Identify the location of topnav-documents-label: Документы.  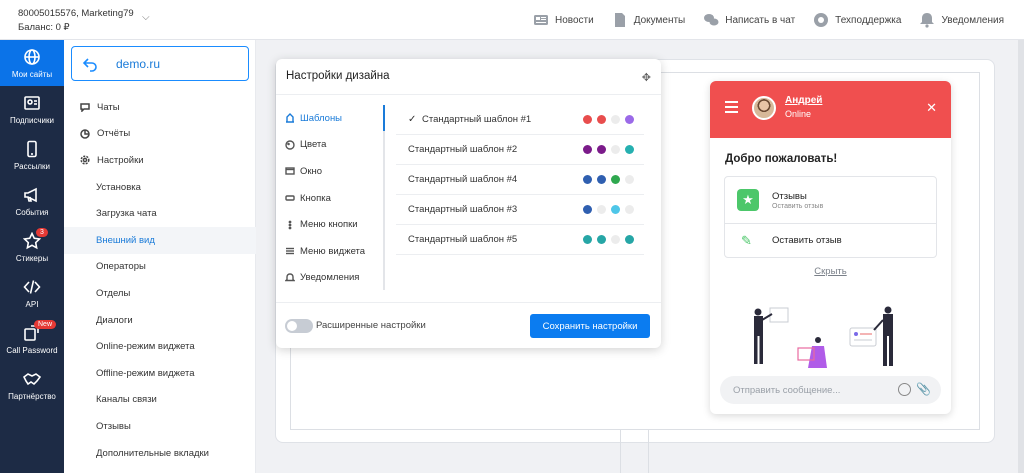
(659, 20).